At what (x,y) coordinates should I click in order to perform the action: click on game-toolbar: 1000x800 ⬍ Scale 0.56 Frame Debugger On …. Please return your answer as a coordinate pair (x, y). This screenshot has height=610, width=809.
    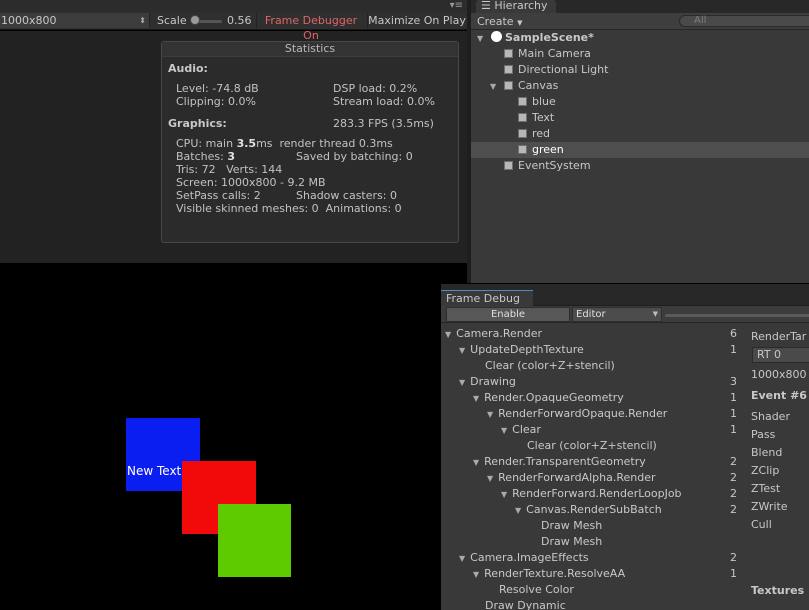
    Looking at the image, I should click on (233, 27).